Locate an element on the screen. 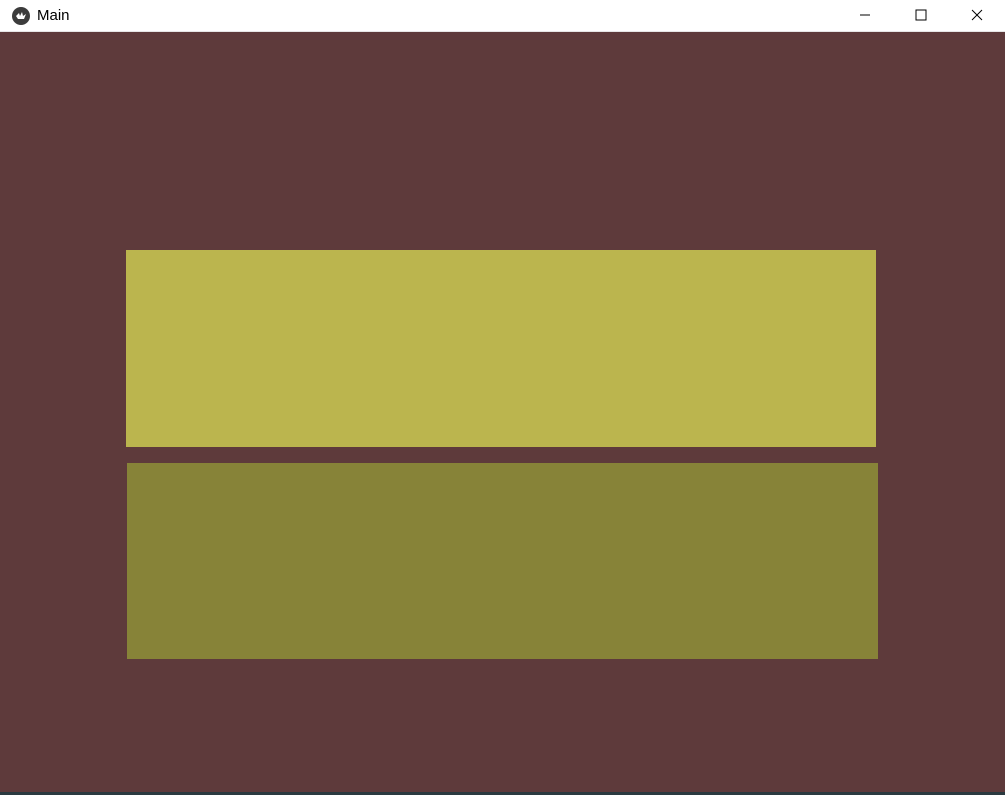 This screenshot has width=1005, height=795. close-icon is located at coordinates (977, 15).